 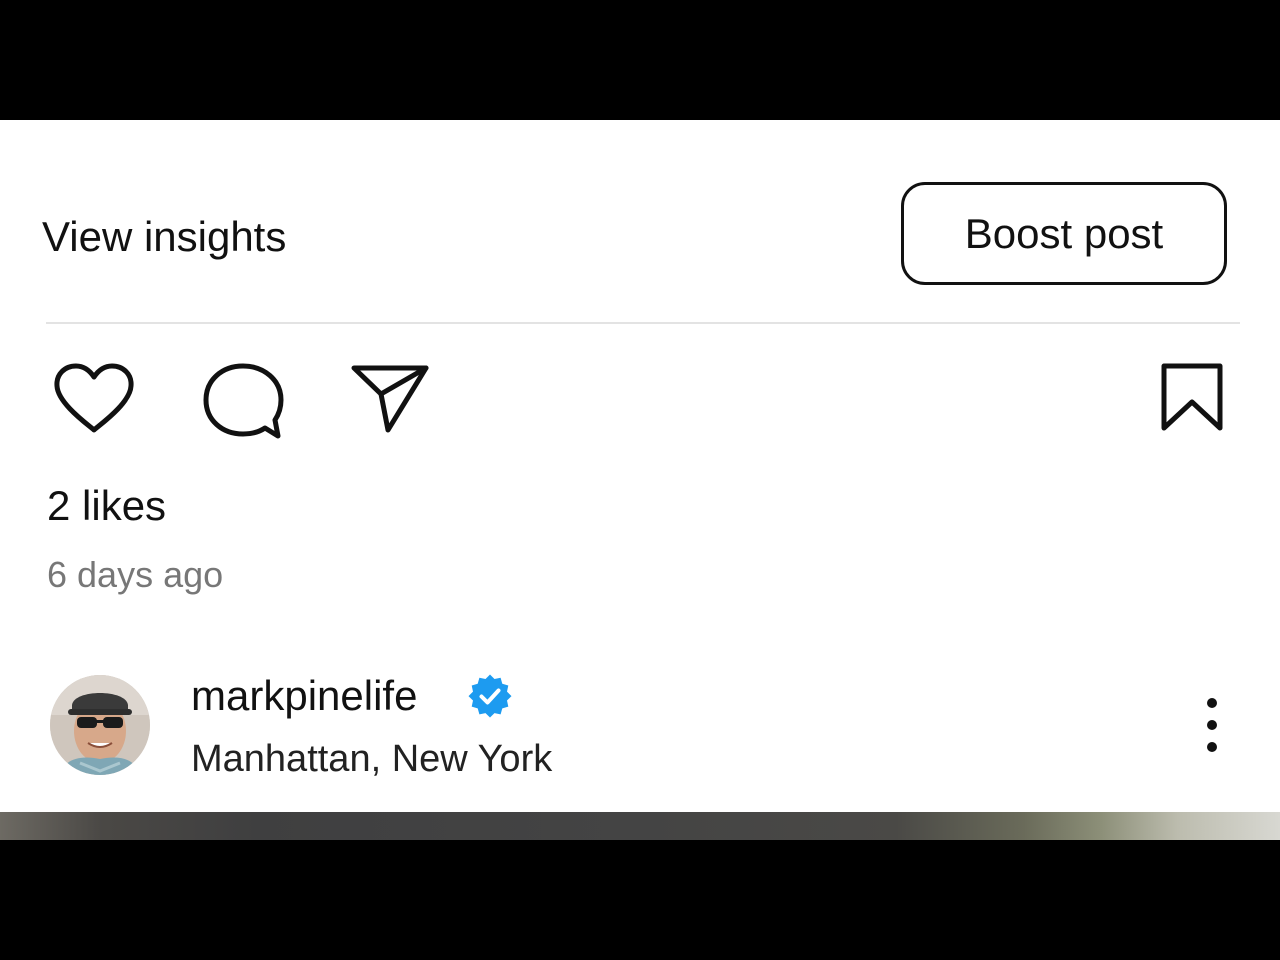 I want to click on paper-plane-icon, so click(x=390, y=399).